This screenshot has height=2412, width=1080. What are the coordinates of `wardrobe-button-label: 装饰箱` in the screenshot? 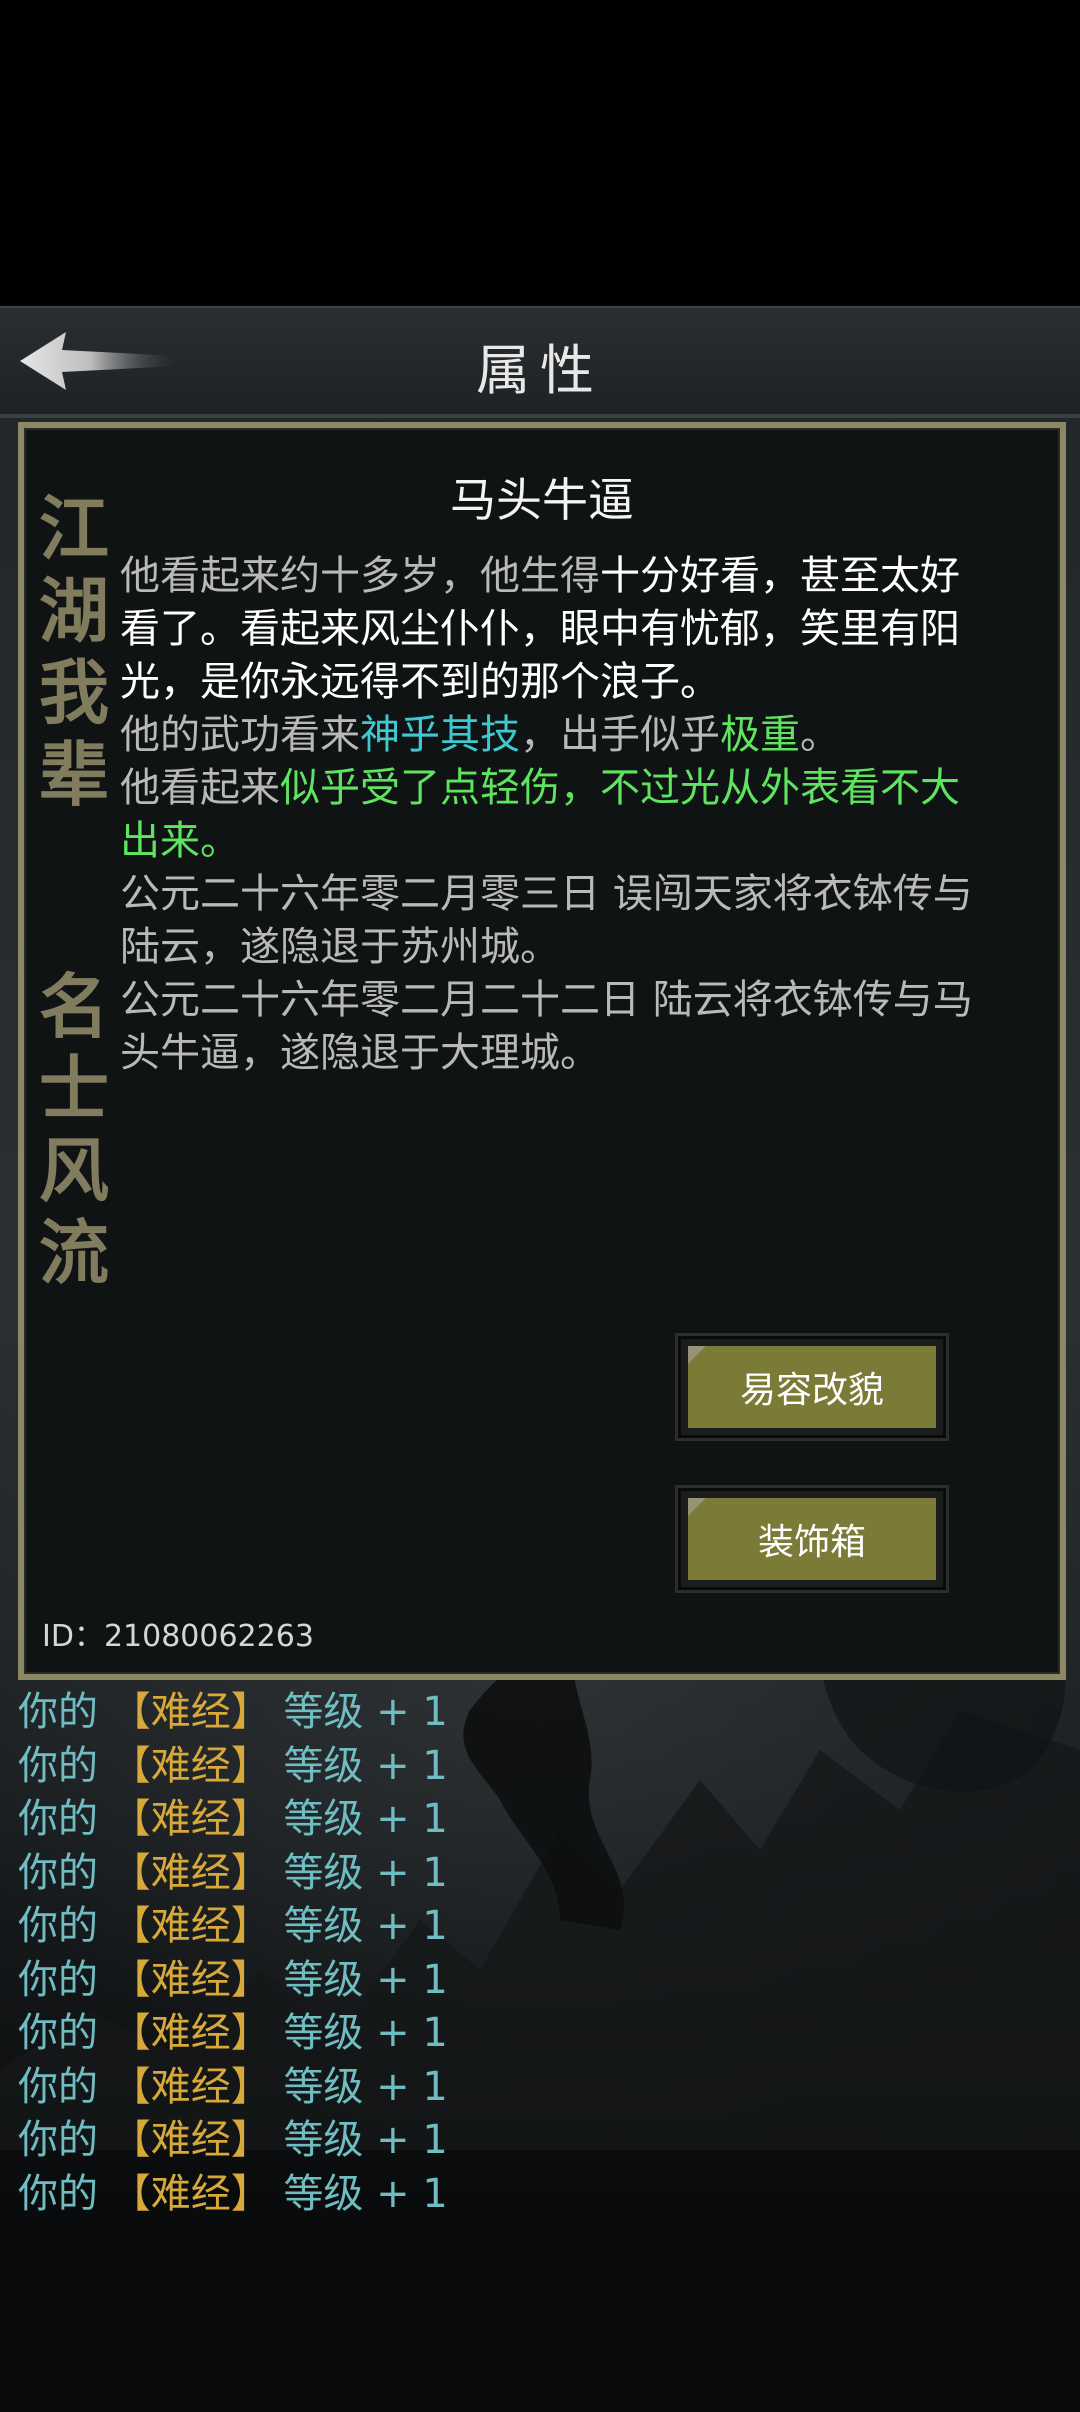 It's located at (811, 1542).